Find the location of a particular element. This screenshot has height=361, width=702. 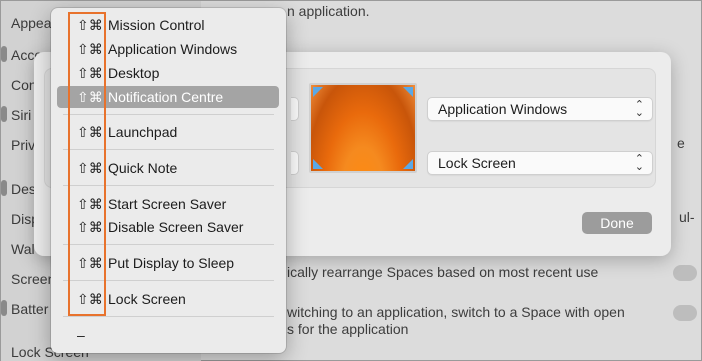

menu-item-notification-centre: ⇧⌘ Notification Centre is located at coordinates (168, 97).